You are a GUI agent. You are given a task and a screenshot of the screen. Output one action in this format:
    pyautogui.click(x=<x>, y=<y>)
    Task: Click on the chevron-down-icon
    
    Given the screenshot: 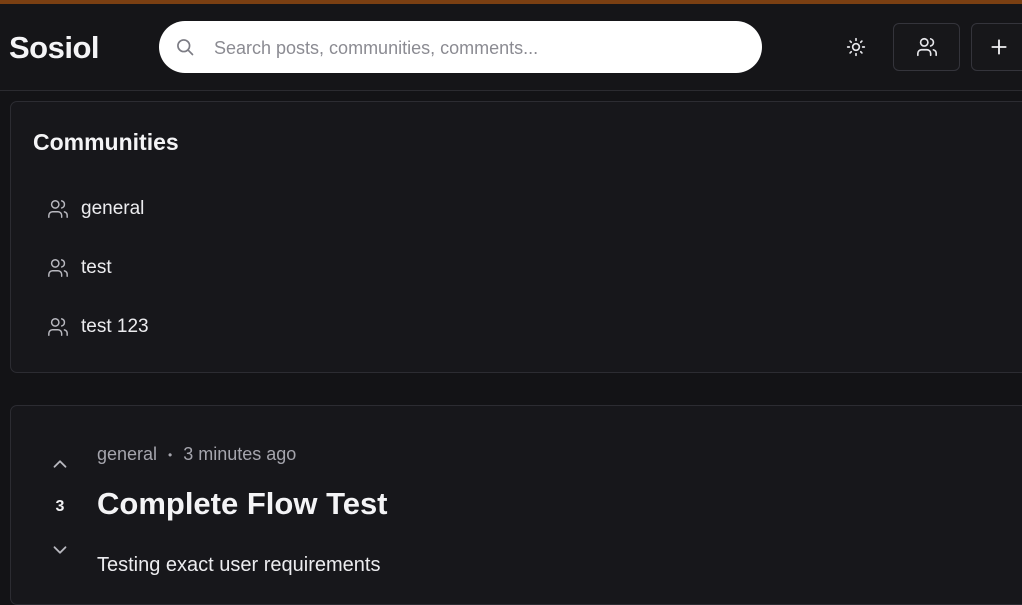 What is the action you would take?
    pyautogui.click(x=60, y=550)
    